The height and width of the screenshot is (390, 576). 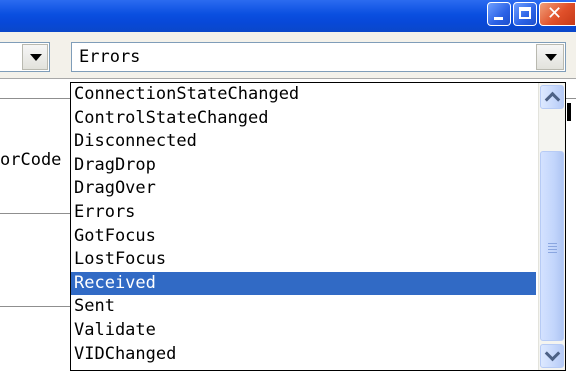 What do you see at coordinates (552, 99) in the screenshot?
I see `chevron-up-icon` at bounding box center [552, 99].